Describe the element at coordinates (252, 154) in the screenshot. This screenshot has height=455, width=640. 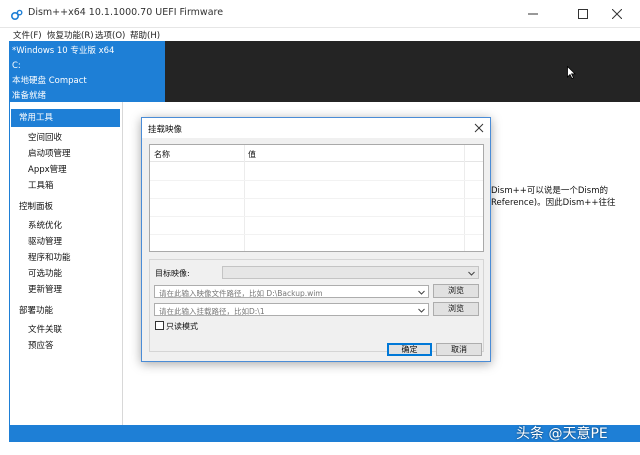
I see `column-value-header: 值` at that location.